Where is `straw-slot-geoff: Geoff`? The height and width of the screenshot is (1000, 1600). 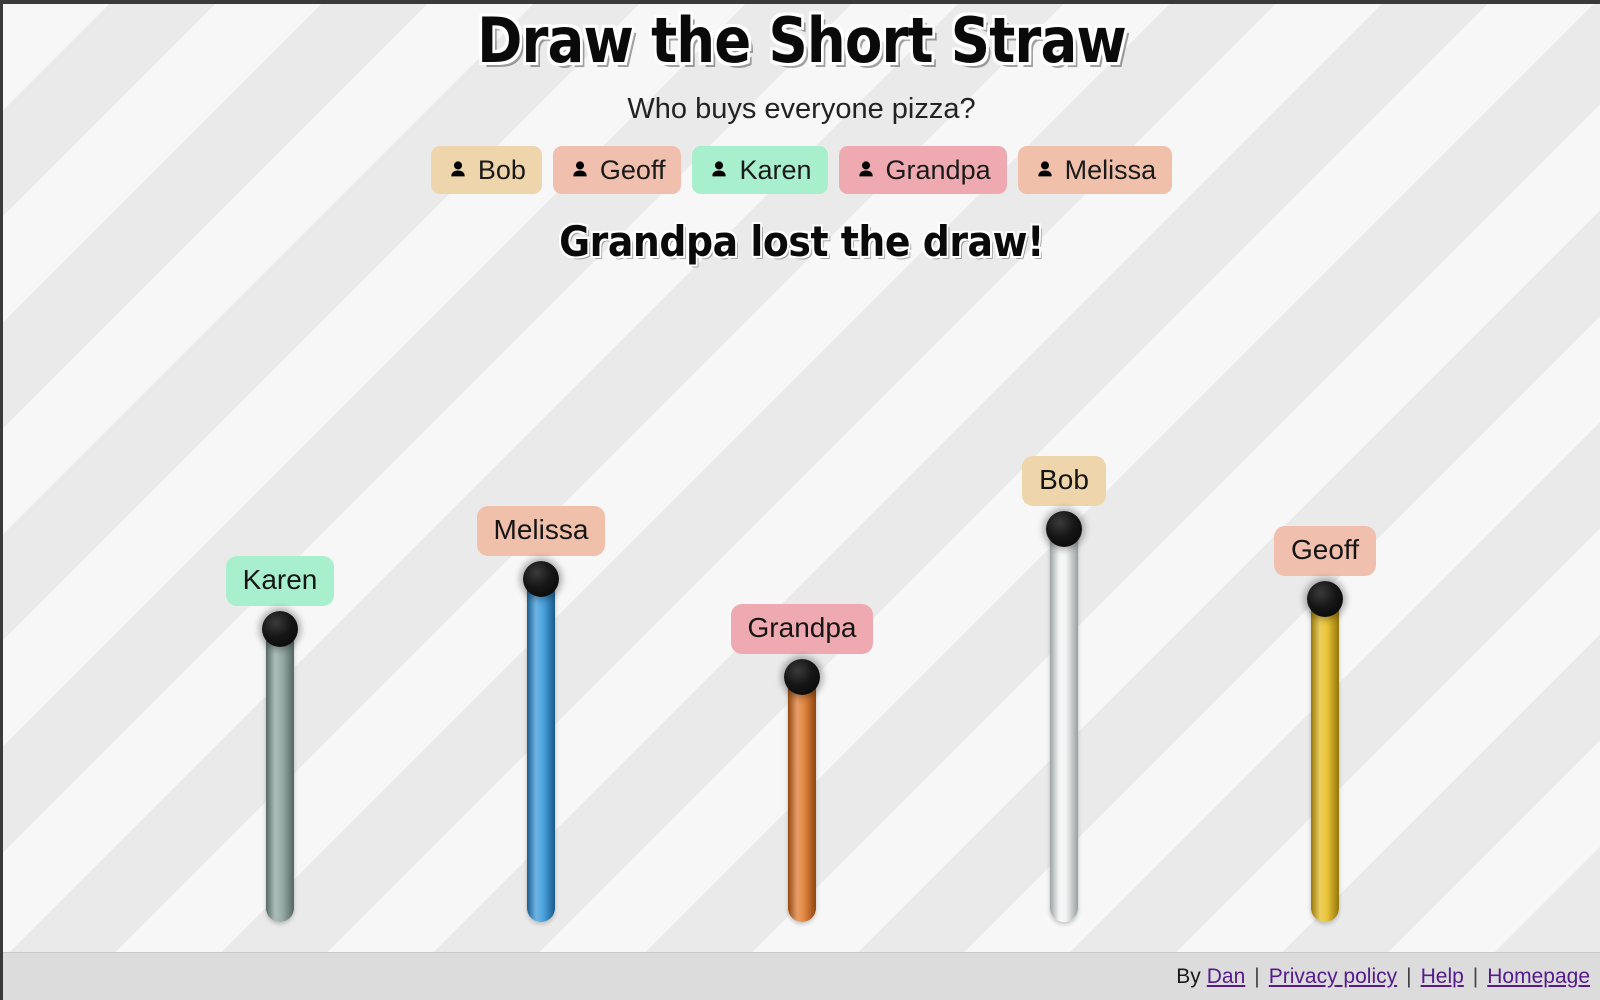
straw-slot-geoff: Geoff is located at coordinates (1325, 724).